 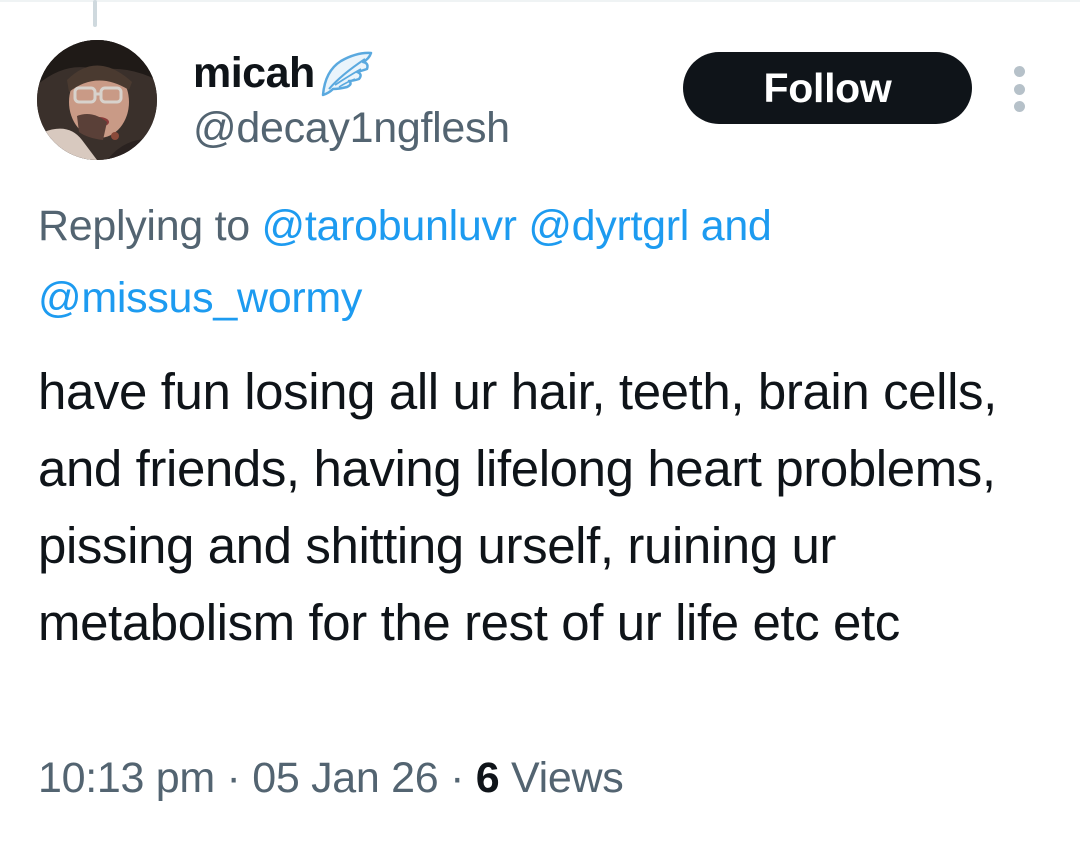 I want to click on more-vertical-icon, so click(x=1019, y=89).